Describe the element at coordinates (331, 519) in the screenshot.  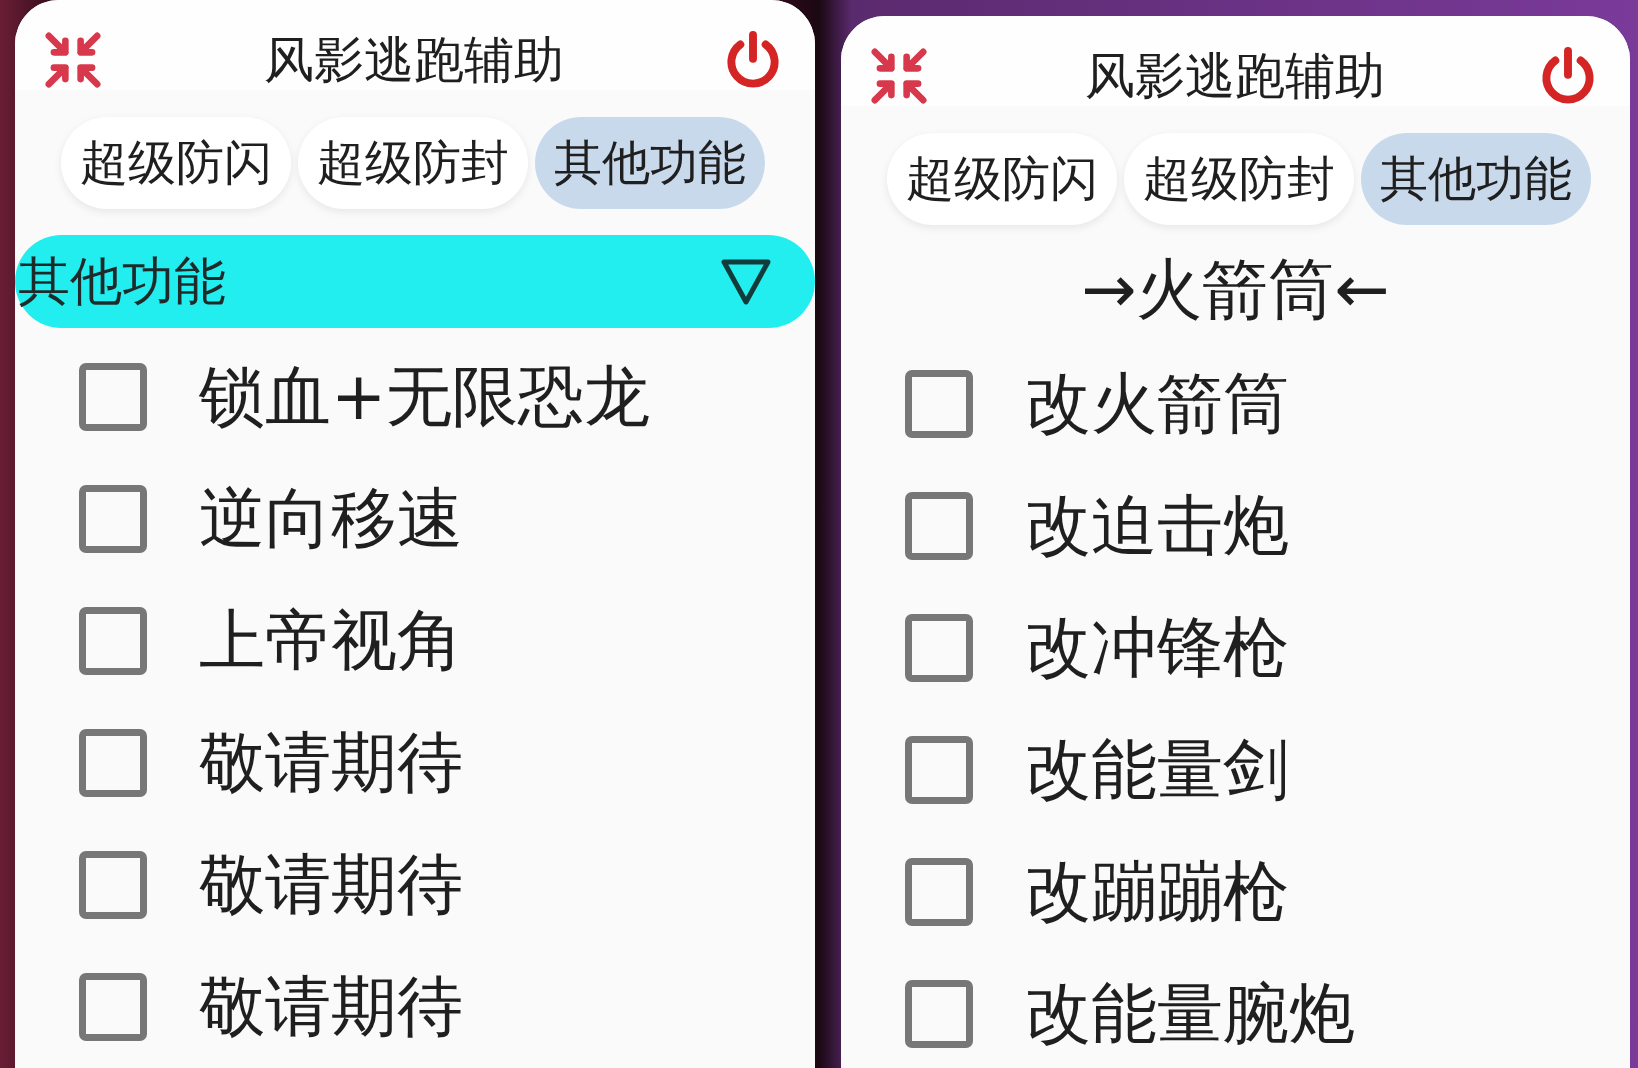
I see `option-label: 逆向移速` at that location.